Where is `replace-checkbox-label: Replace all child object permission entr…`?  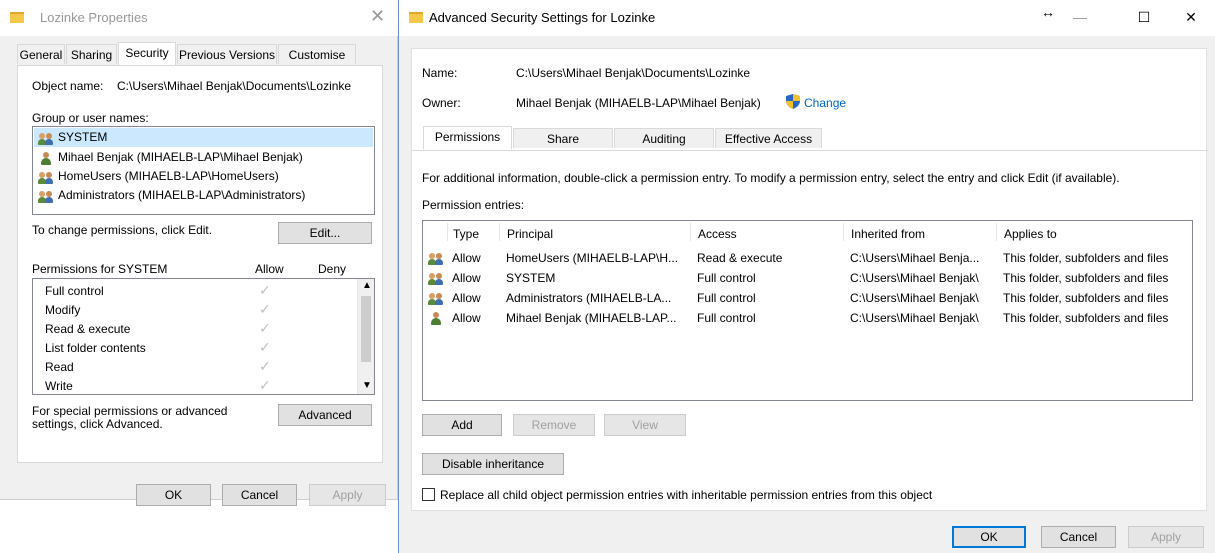 replace-checkbox-label: Replace all child object permission entr… is located at coordinates (686, 495).